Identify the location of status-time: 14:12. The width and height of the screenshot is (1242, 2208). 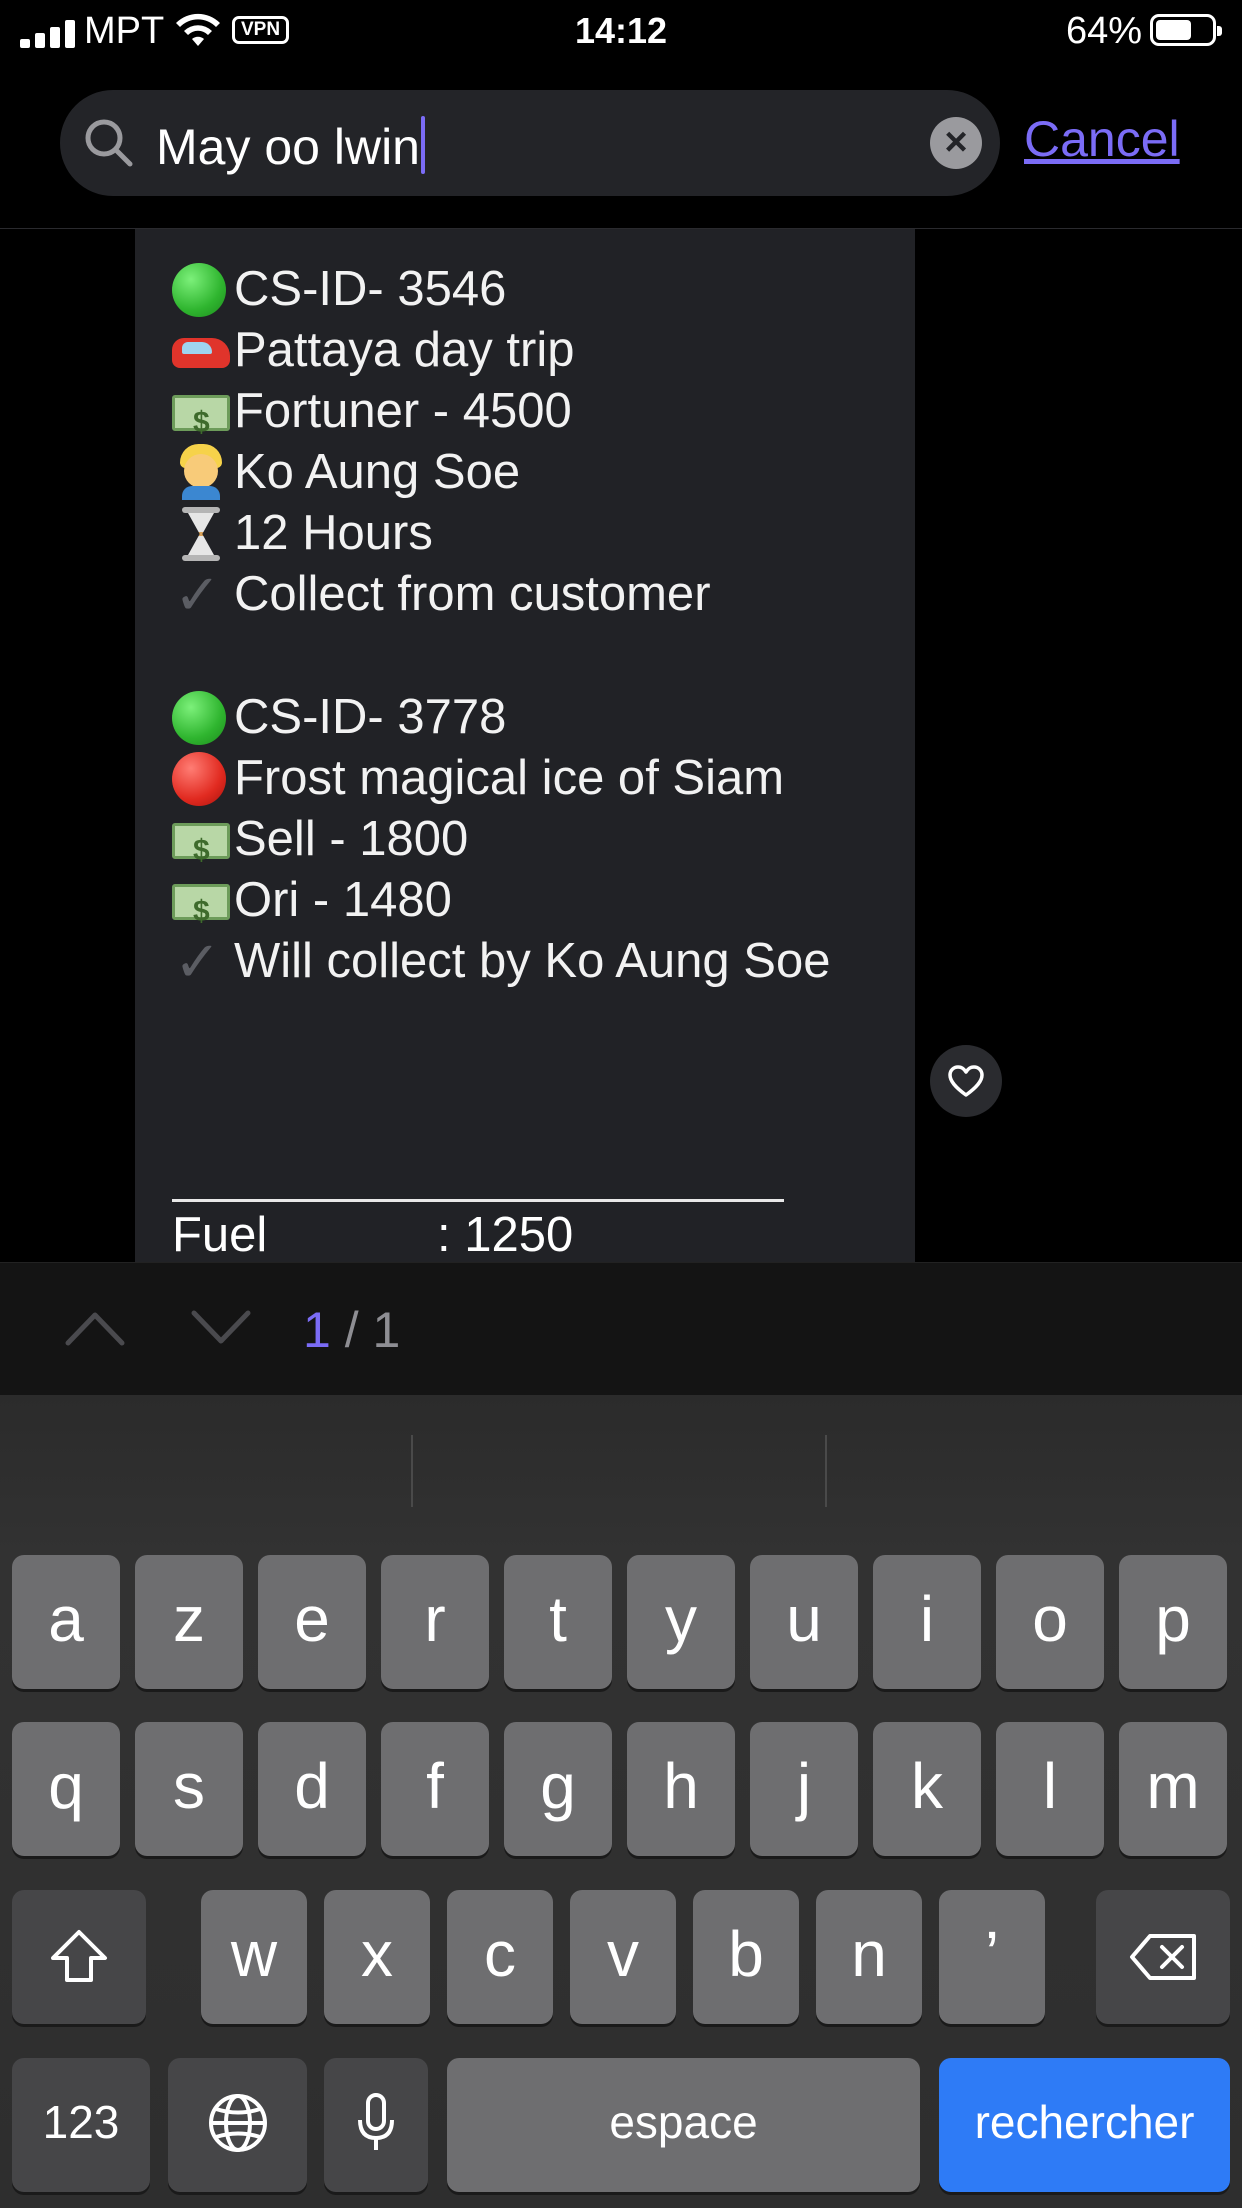
(621, 30).